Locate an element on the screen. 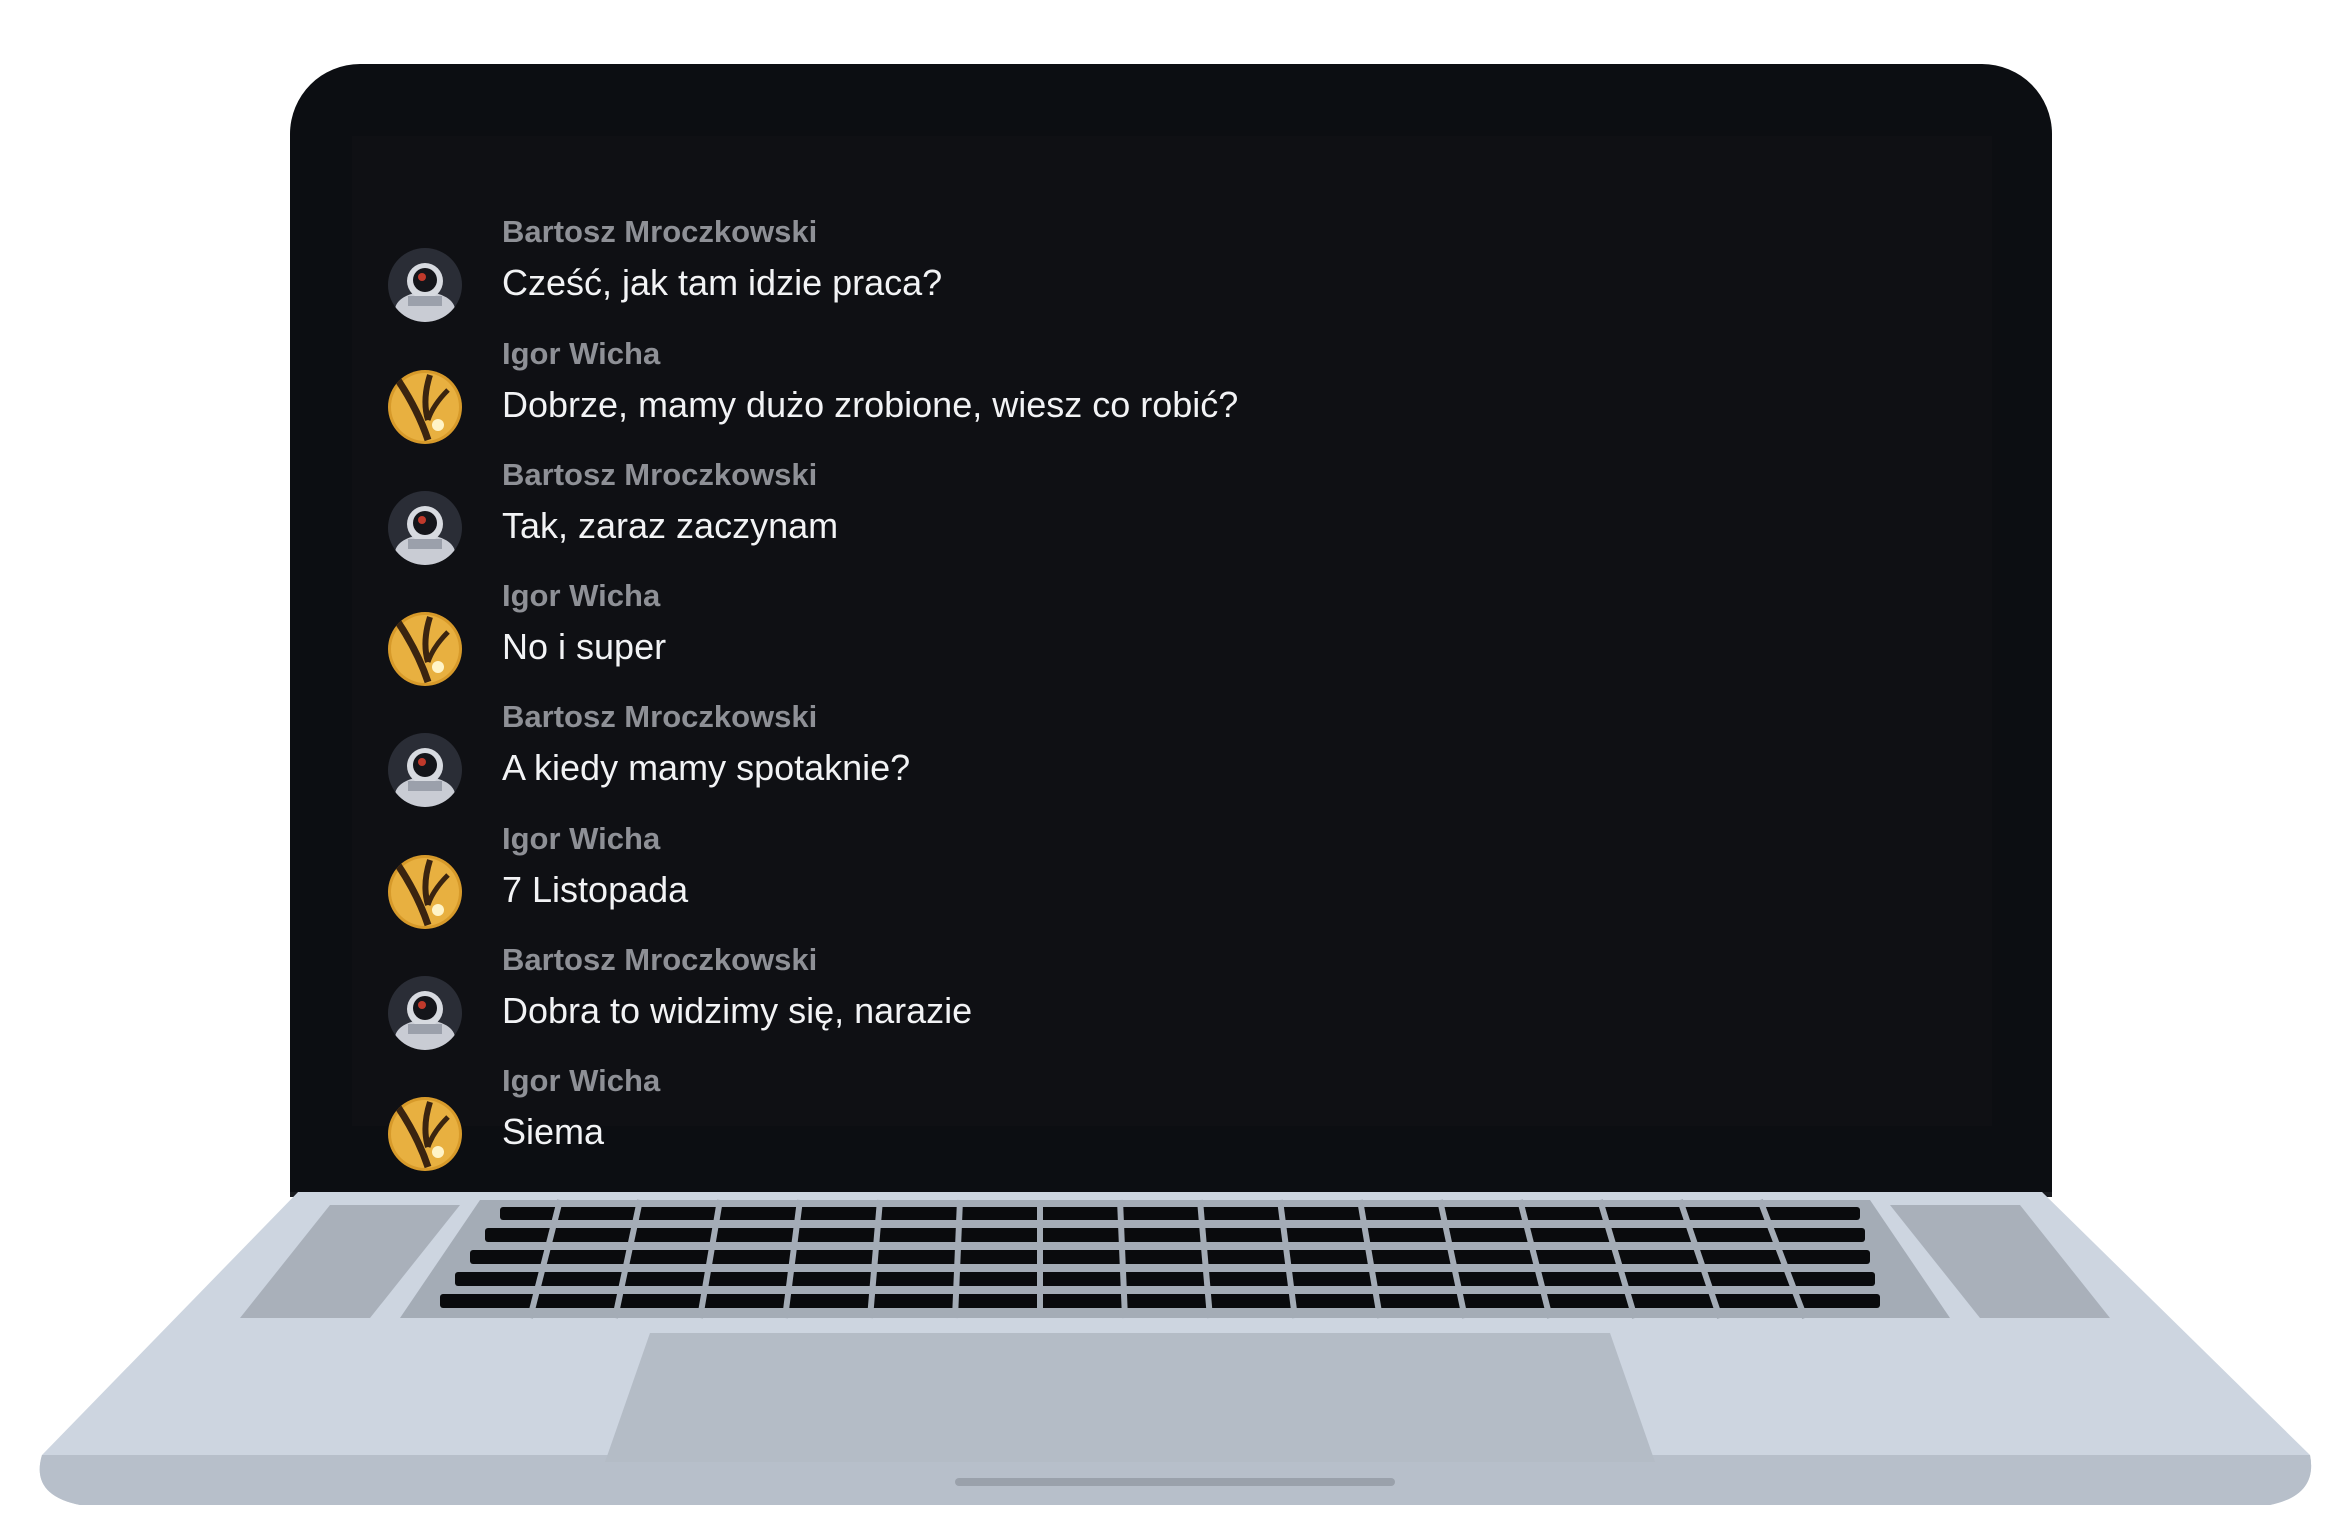 The width and height of the screenshot is (2328, 1529). keyboard-keys is located at coordinates (1160, 1257).